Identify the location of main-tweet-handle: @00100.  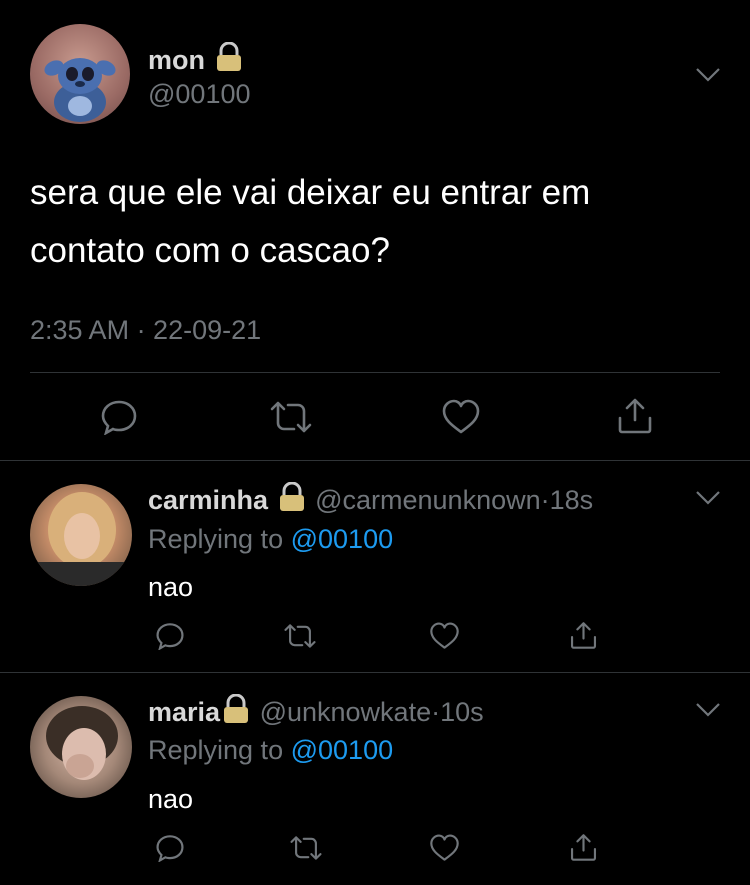
(199, 94).